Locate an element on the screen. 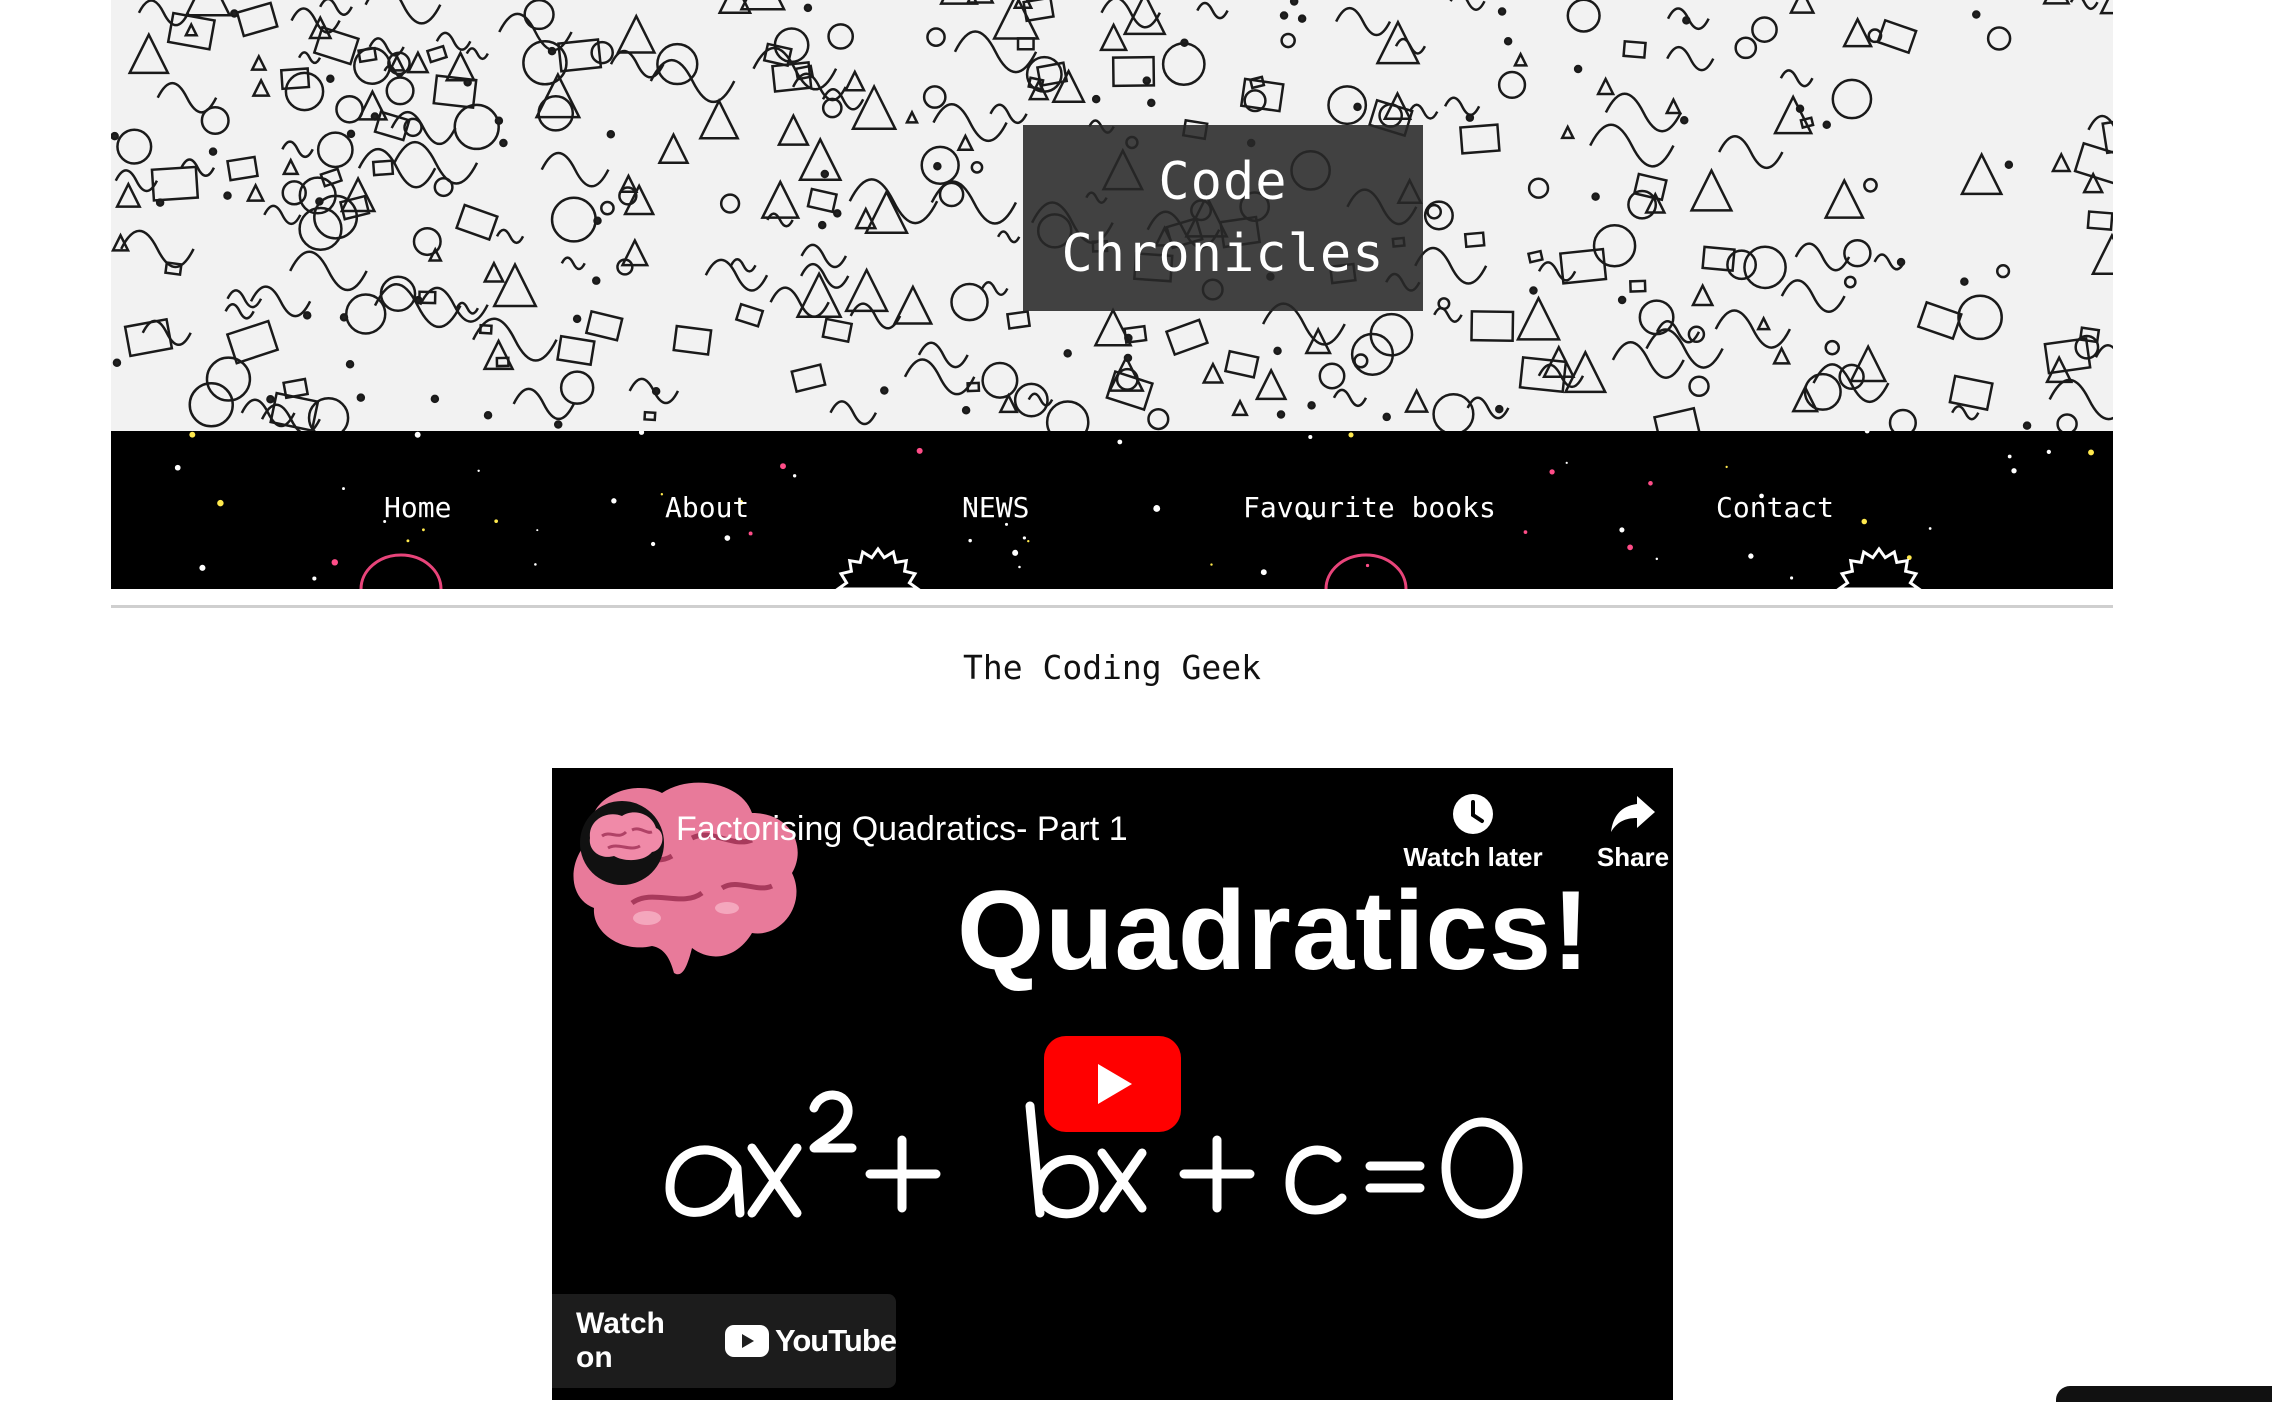 Image resolution: width=2272 pixels, height=1402 pixels. nav-item-contact: Contact is located at coordinates (1775, 508).